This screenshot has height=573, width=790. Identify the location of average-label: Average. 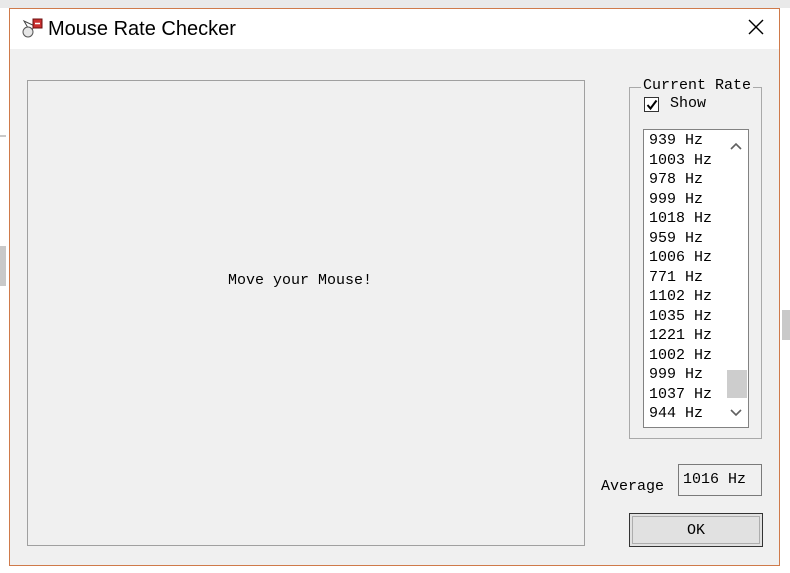
(633, 486).